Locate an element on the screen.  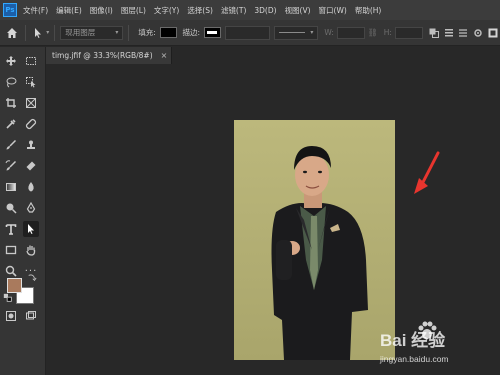
foreground-color-swatch is located at coordinates (14, 285).